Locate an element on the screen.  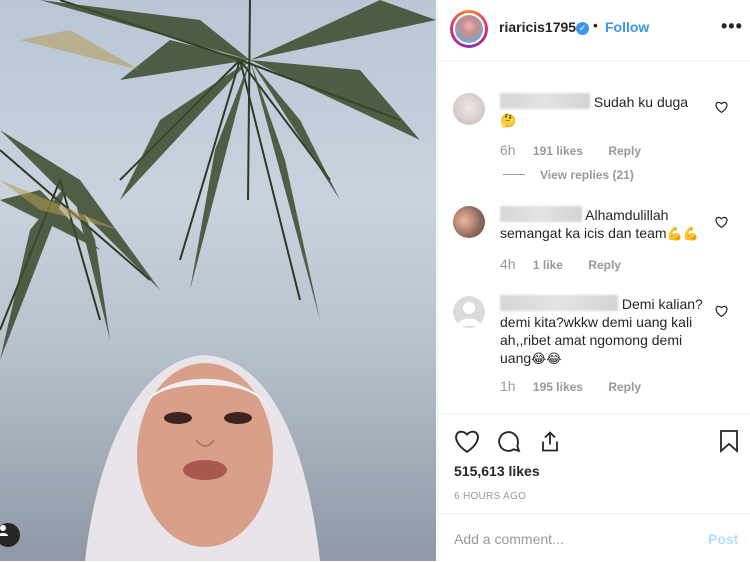
author-avatar is located at coordinates (469, 29).